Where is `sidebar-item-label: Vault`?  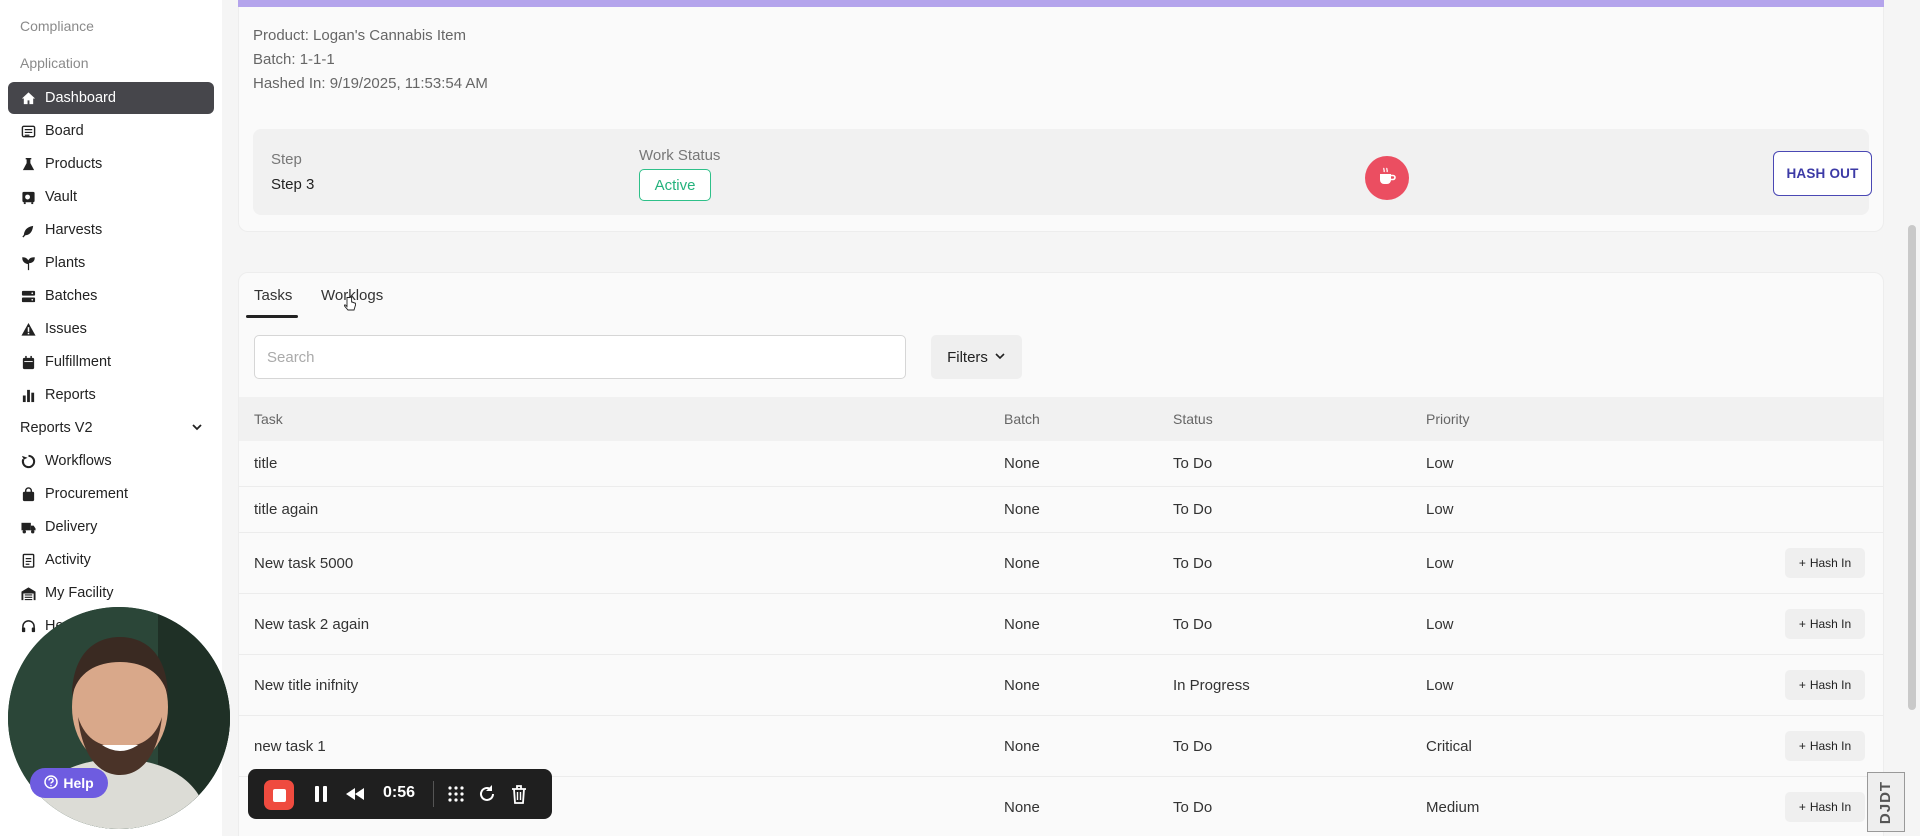
sidebar-item-label: Vault is located at coordinates (61, 197).